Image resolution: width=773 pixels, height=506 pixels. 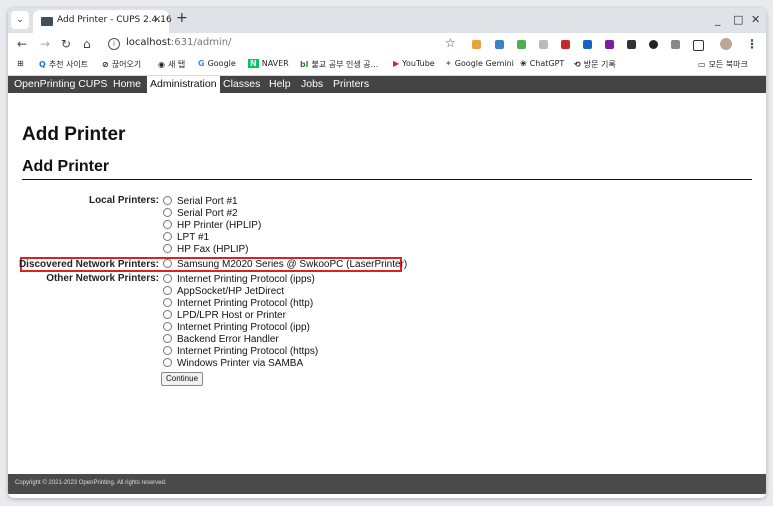 What do you see at coordinates (123, 200) in the screenshot?
I see `local-printers-label: Local Printers:` at bounding box center [123, 200].